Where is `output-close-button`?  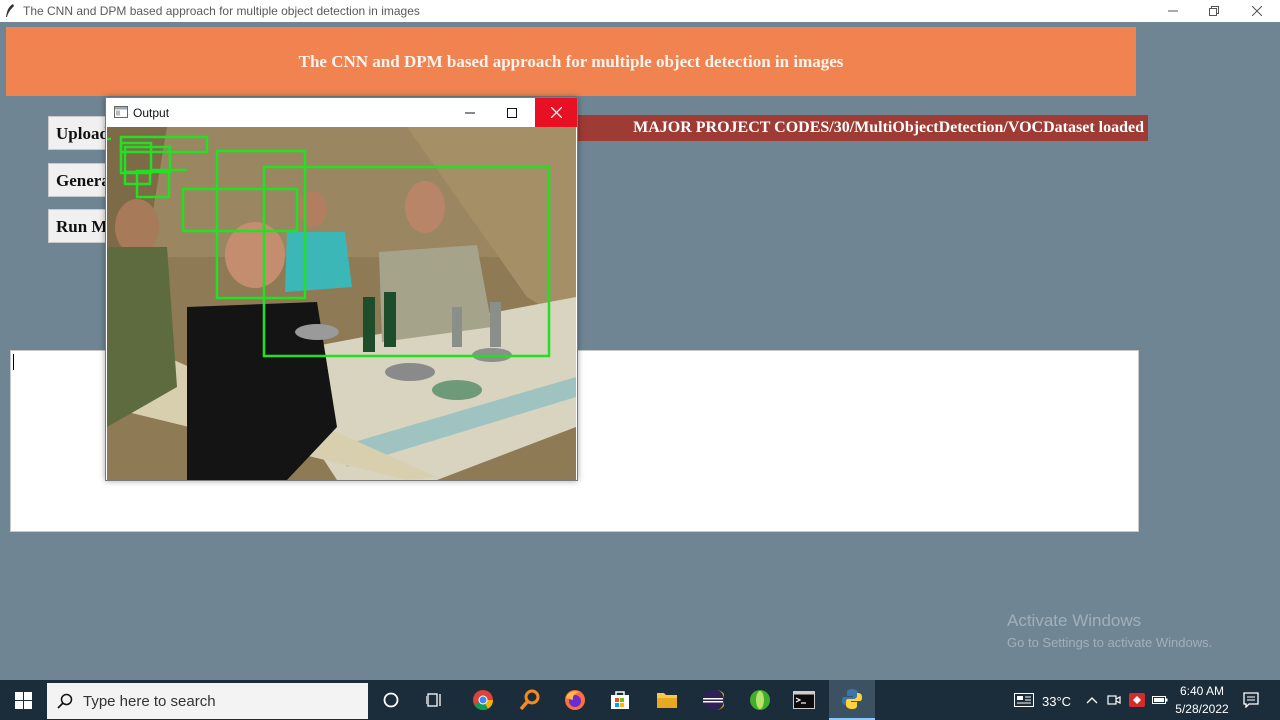
output-close-button is located at coordinates (556, 112).